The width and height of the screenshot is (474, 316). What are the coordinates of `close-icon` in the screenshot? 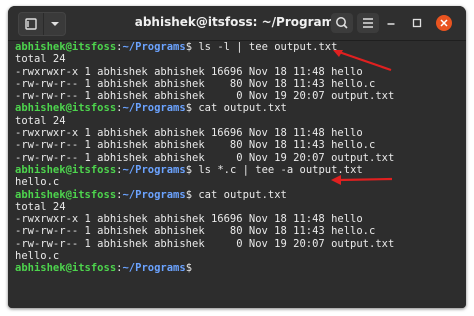 It's located at (444, 23).